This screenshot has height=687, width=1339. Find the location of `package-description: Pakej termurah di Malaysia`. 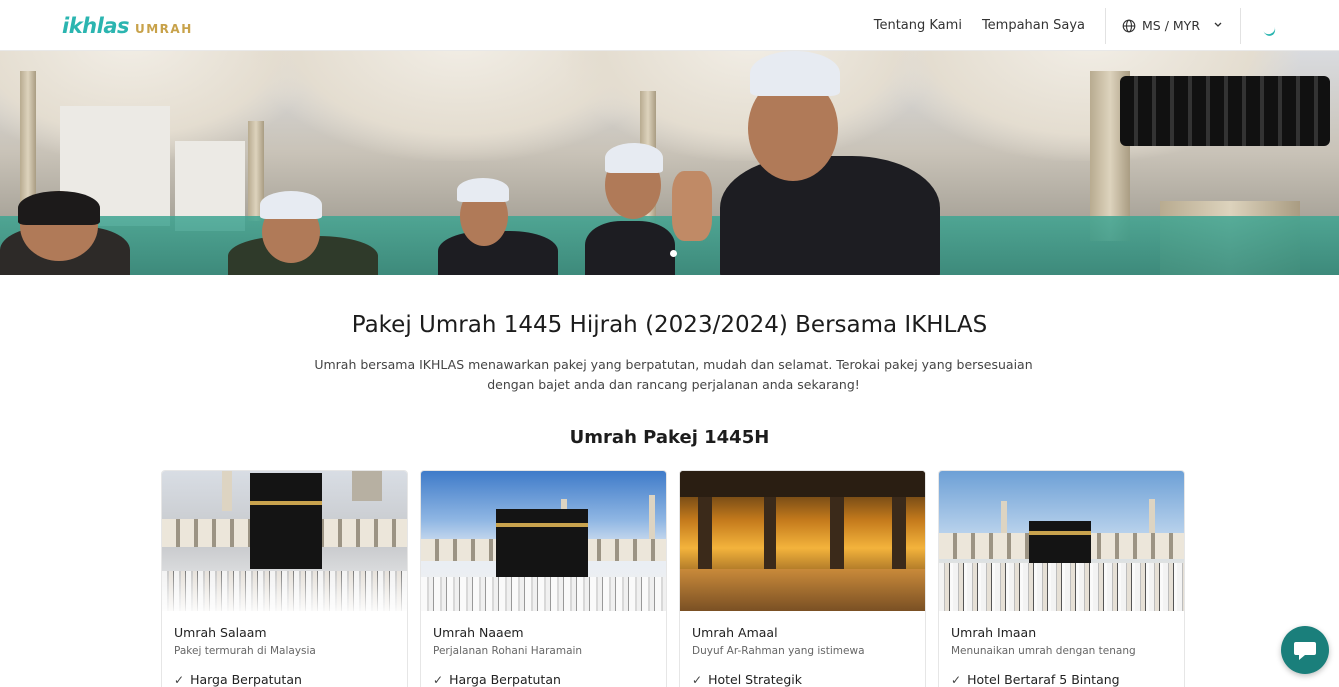

package-description: Pakej termurah di Malaysia is located at coordinates (245, 651).